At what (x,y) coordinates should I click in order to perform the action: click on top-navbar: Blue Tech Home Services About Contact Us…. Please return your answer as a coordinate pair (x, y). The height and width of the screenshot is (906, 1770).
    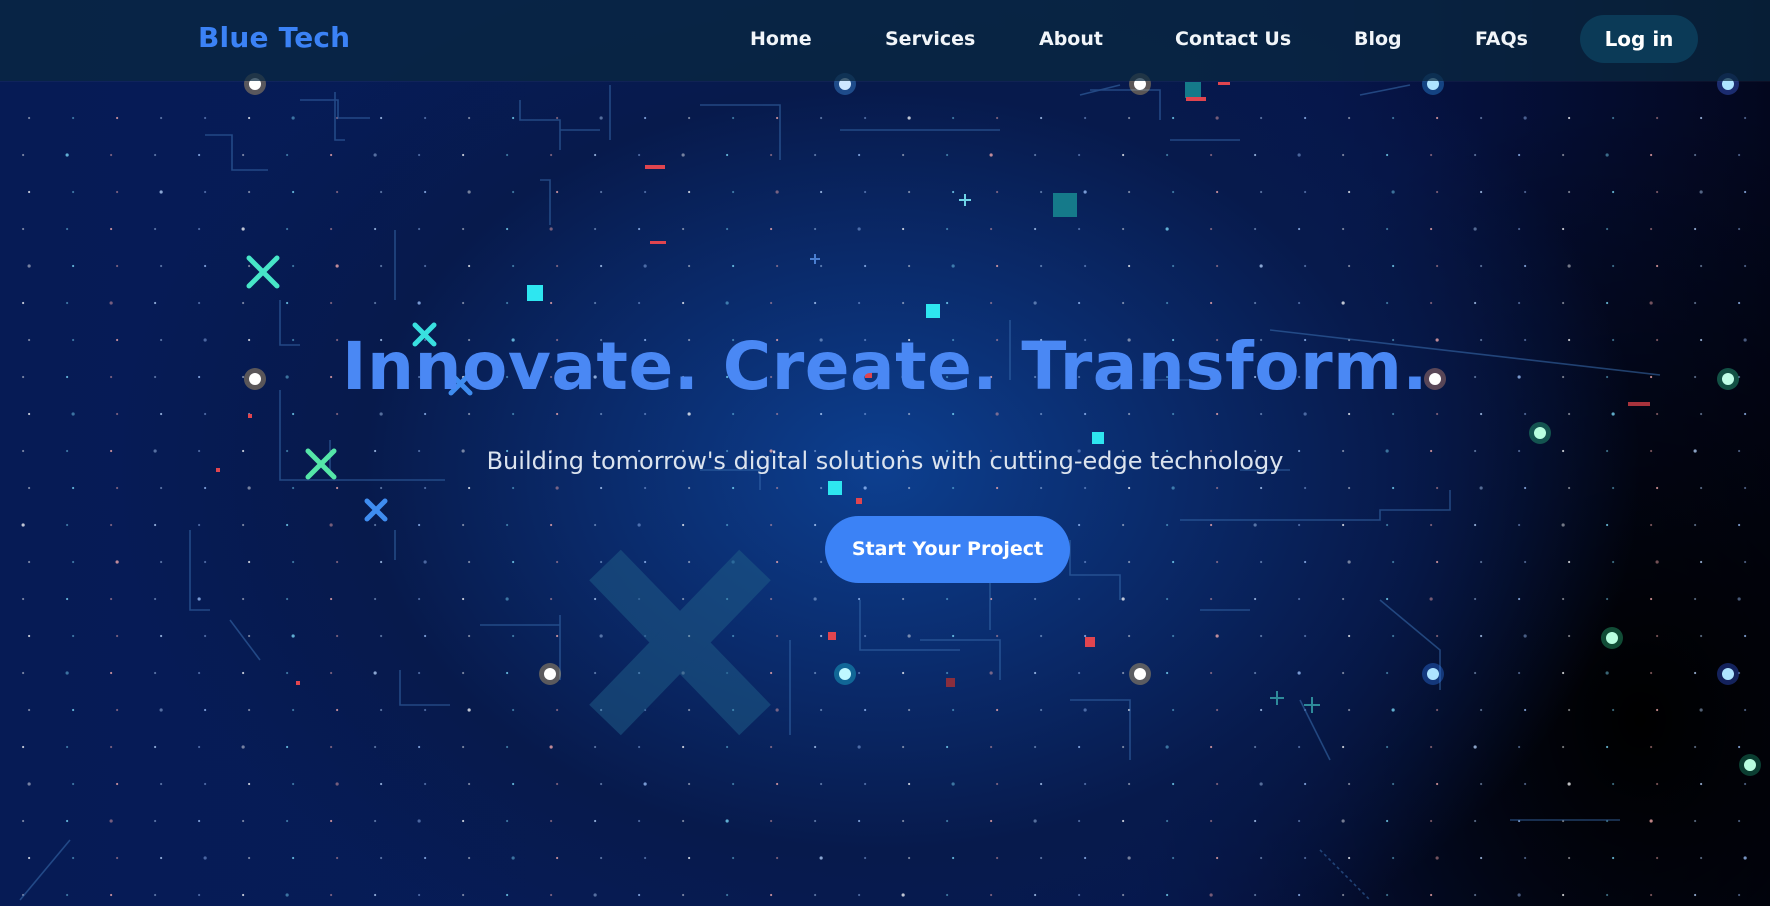
    Looking at the image, I should click on (885, 40).